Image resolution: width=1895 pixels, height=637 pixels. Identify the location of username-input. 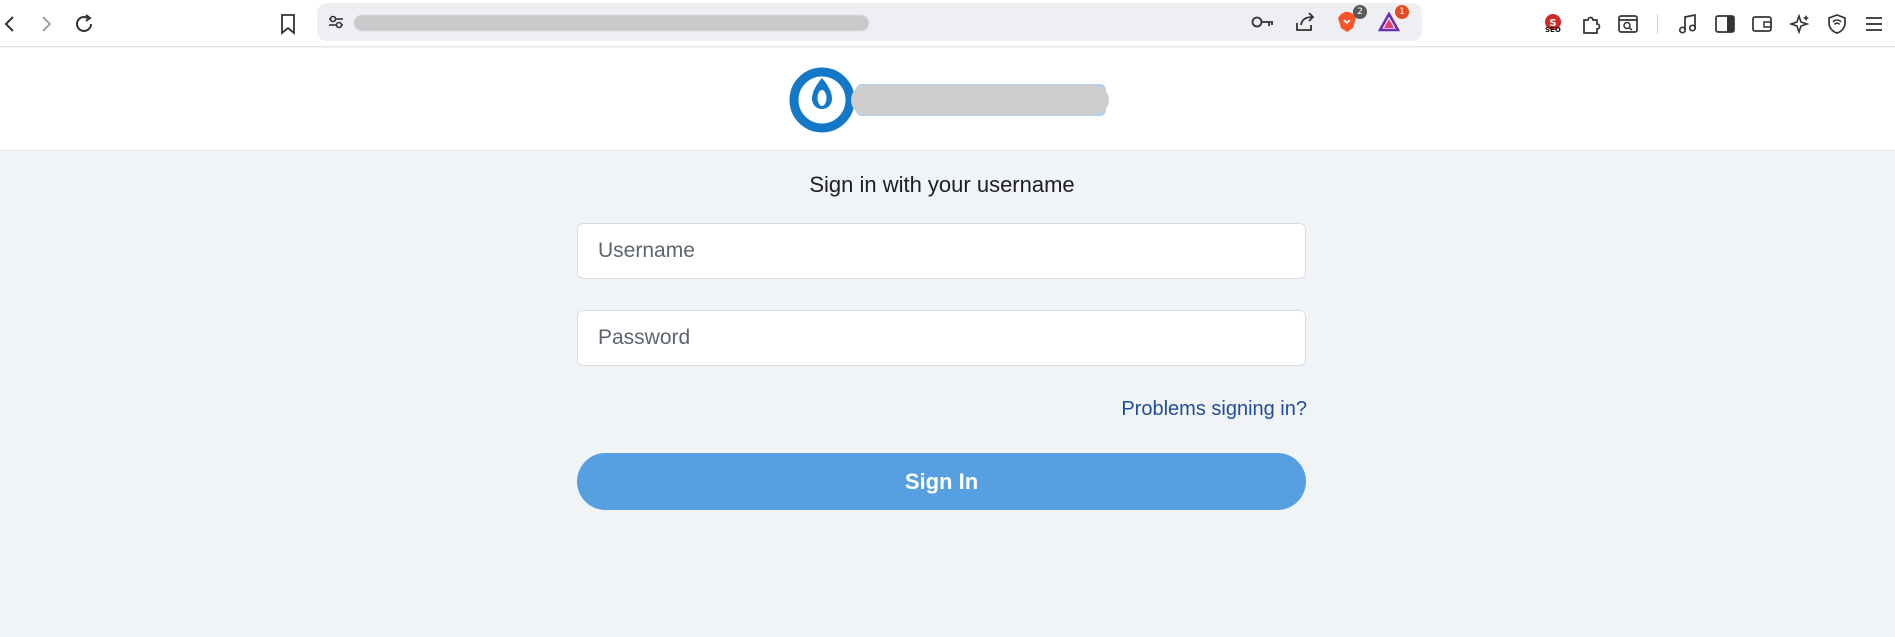
(941, 251).